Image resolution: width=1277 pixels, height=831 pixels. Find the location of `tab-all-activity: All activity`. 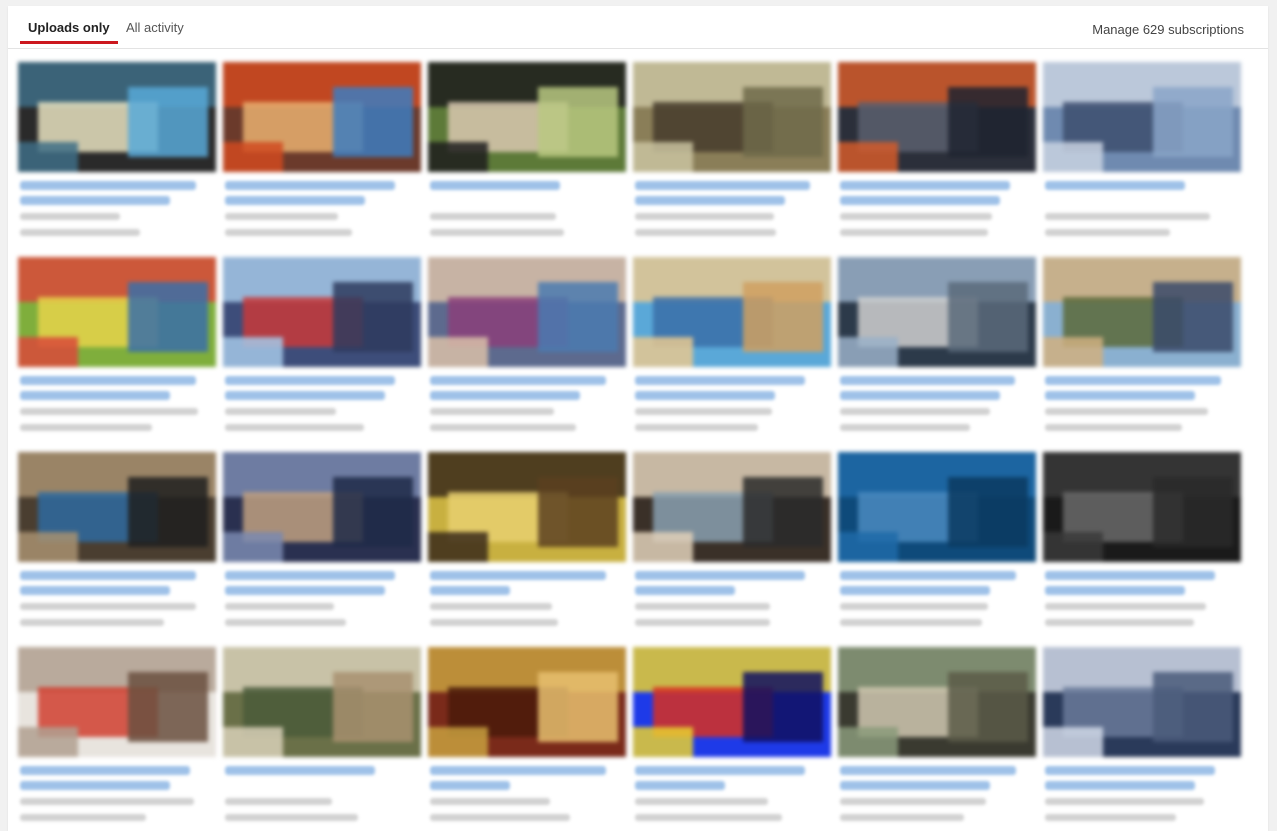

tab-all-activity: All activity is located at coordinates (155, 32).